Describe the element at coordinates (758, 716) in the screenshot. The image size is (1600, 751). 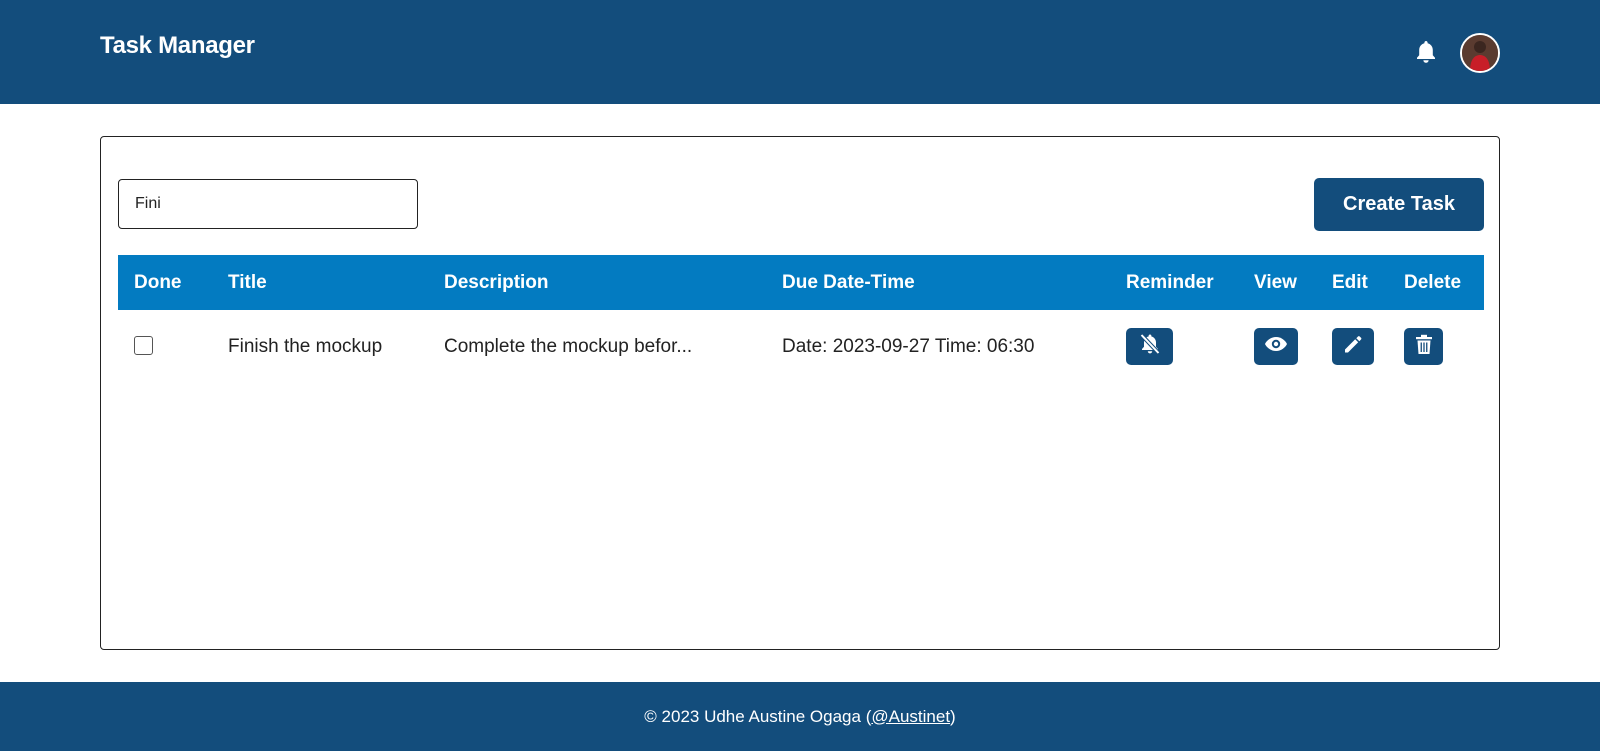
I see `footer-copyright: © 2023 Udhe Austine Ogaga (` at that location.